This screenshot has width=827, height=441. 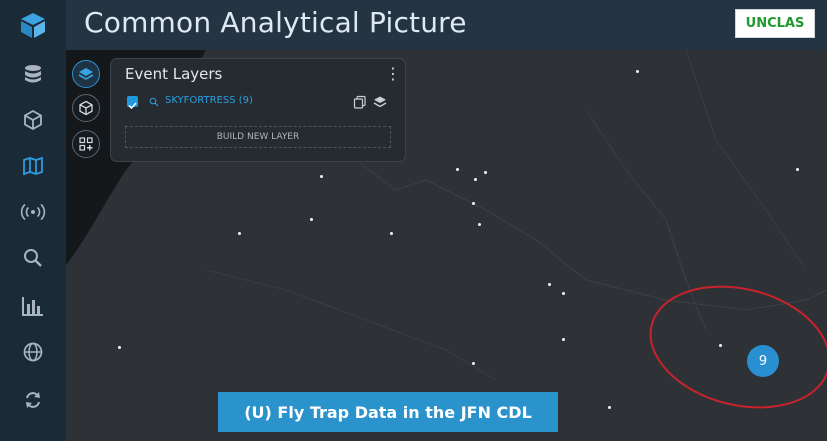 I want to click on layers-icon, so click(x=86, y=74).